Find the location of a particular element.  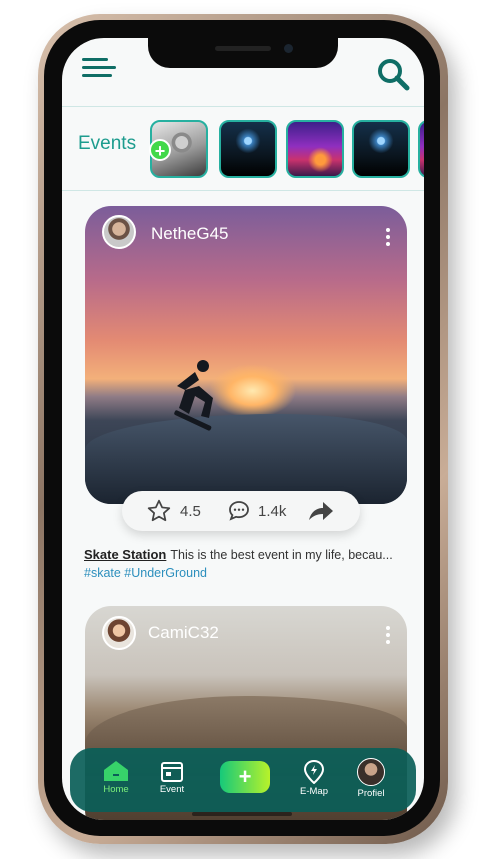

nav-event-label: Event is located at coordinates (172, 789).